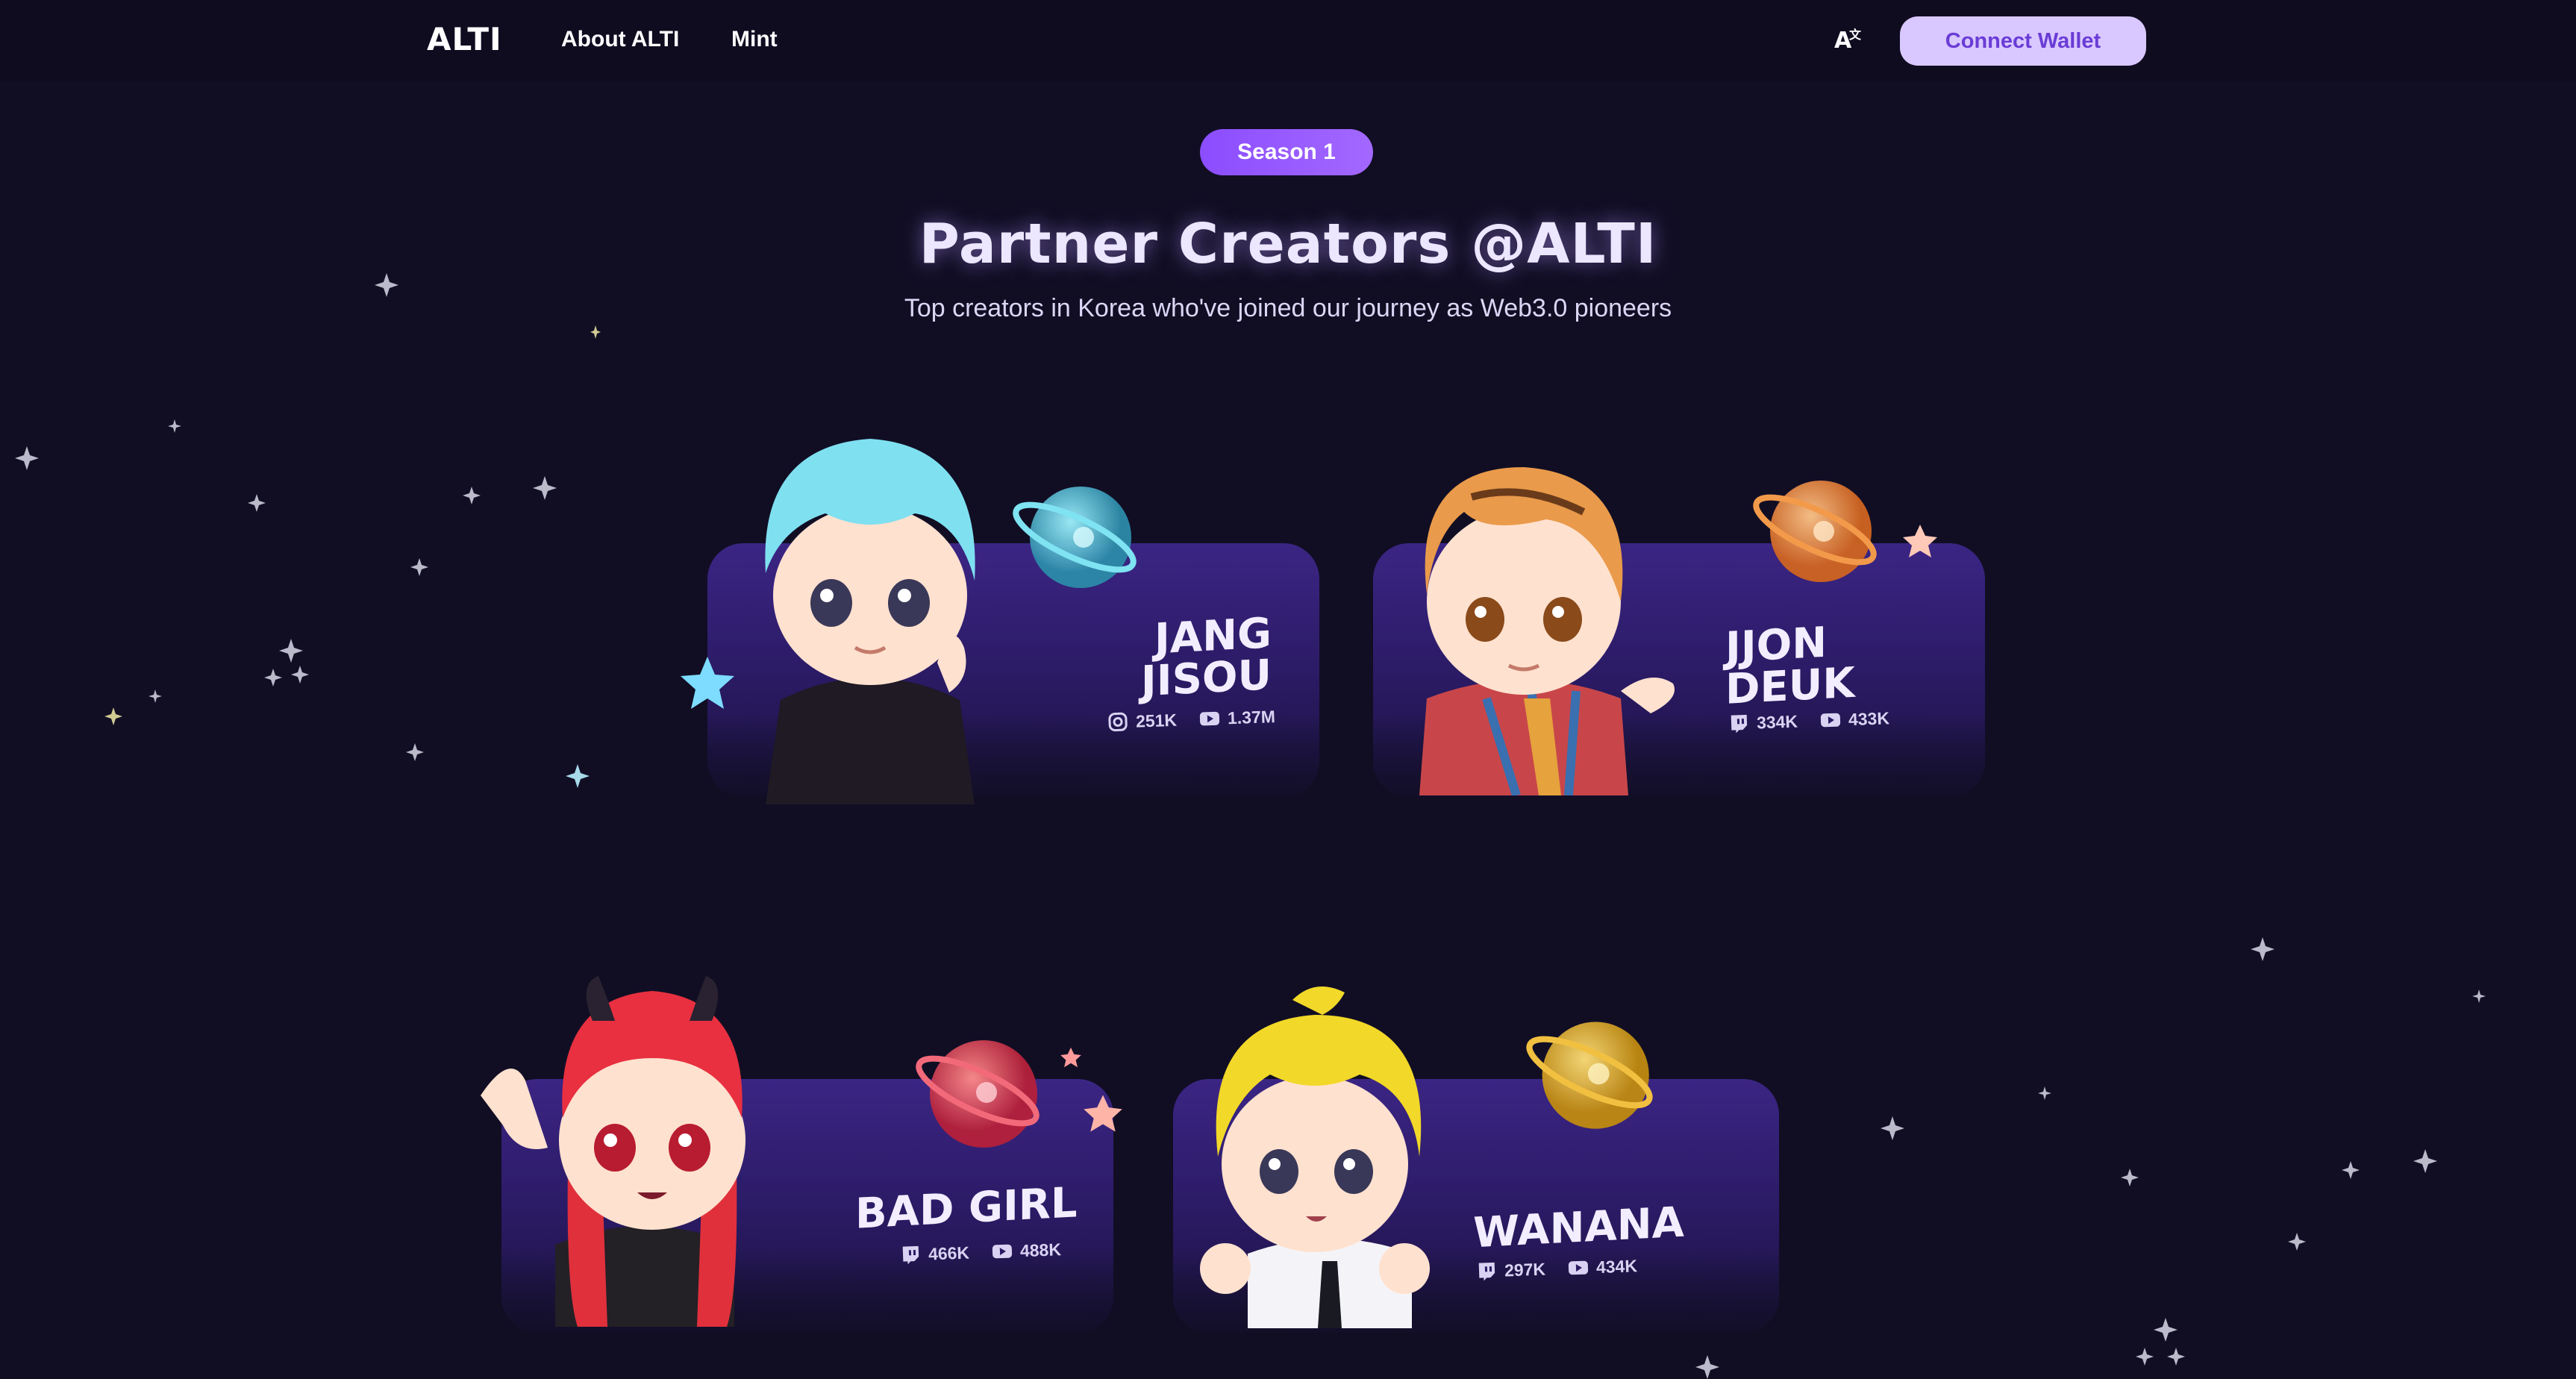  I want to click on creator-name: BAD GIRL, so click(966, 1208).